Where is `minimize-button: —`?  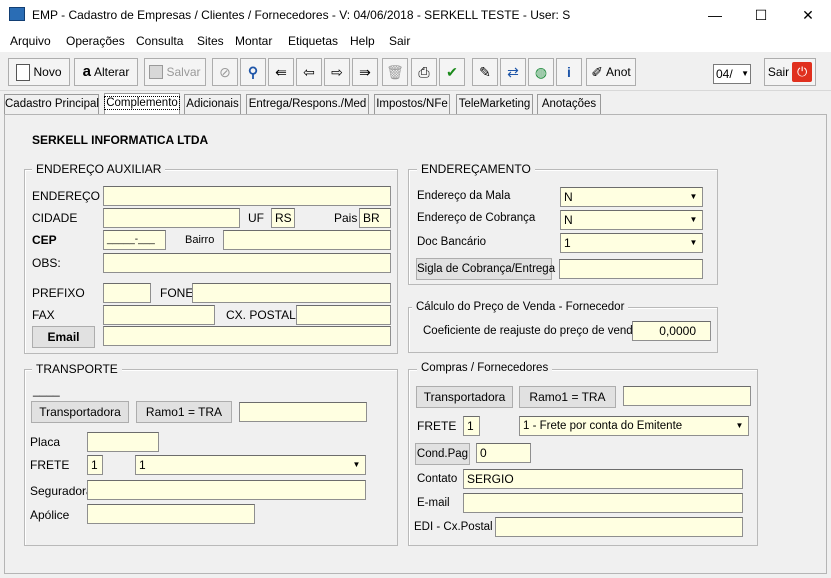 minimize-button: — is located at coordinates (715, 15).